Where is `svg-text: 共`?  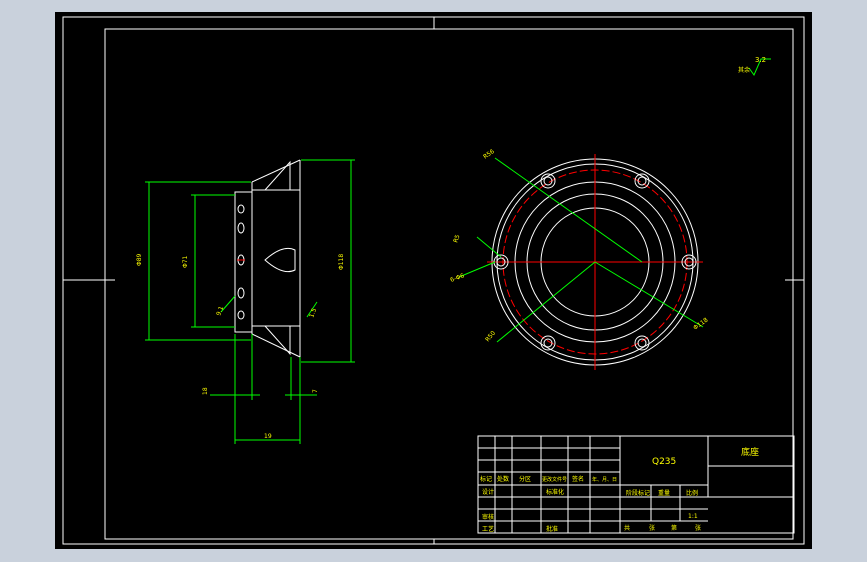
svg-text: 共 is located at coordinates (627, 528).